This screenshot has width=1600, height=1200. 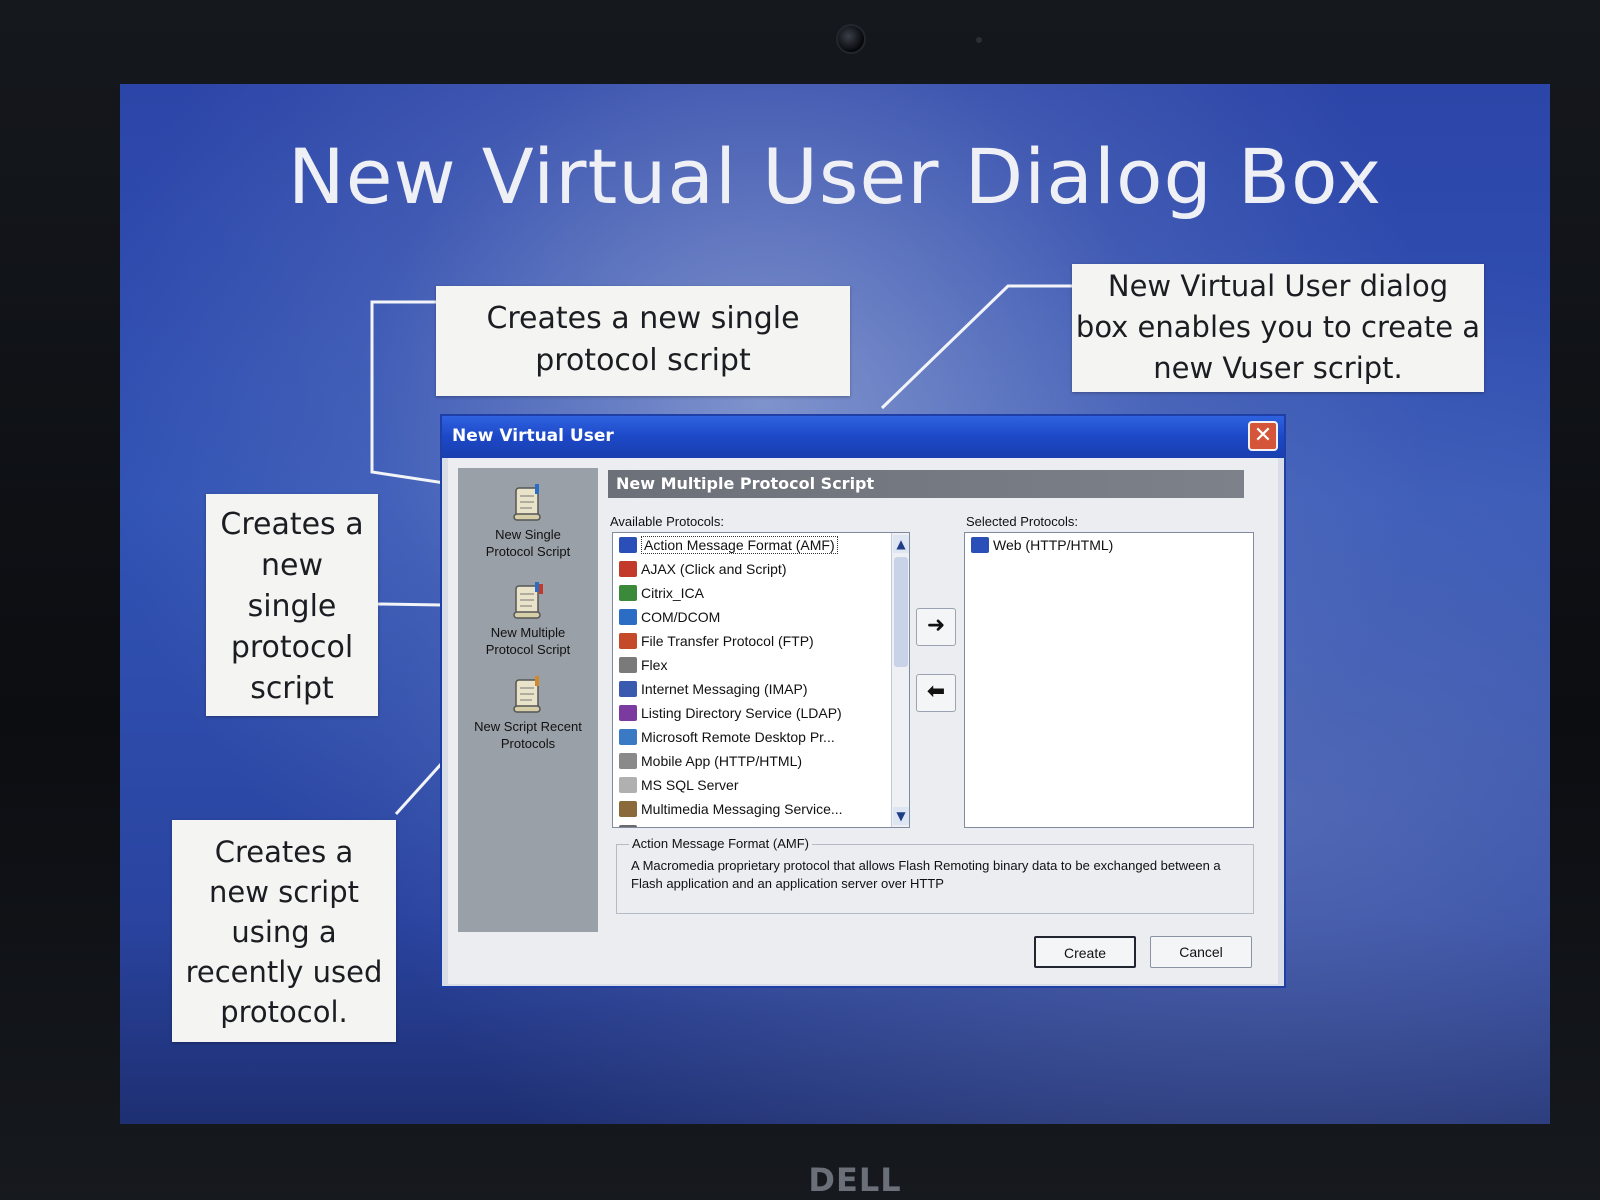 I want to click on protocol-label: Action Message Format (AMF), so click(x=739, y=545).